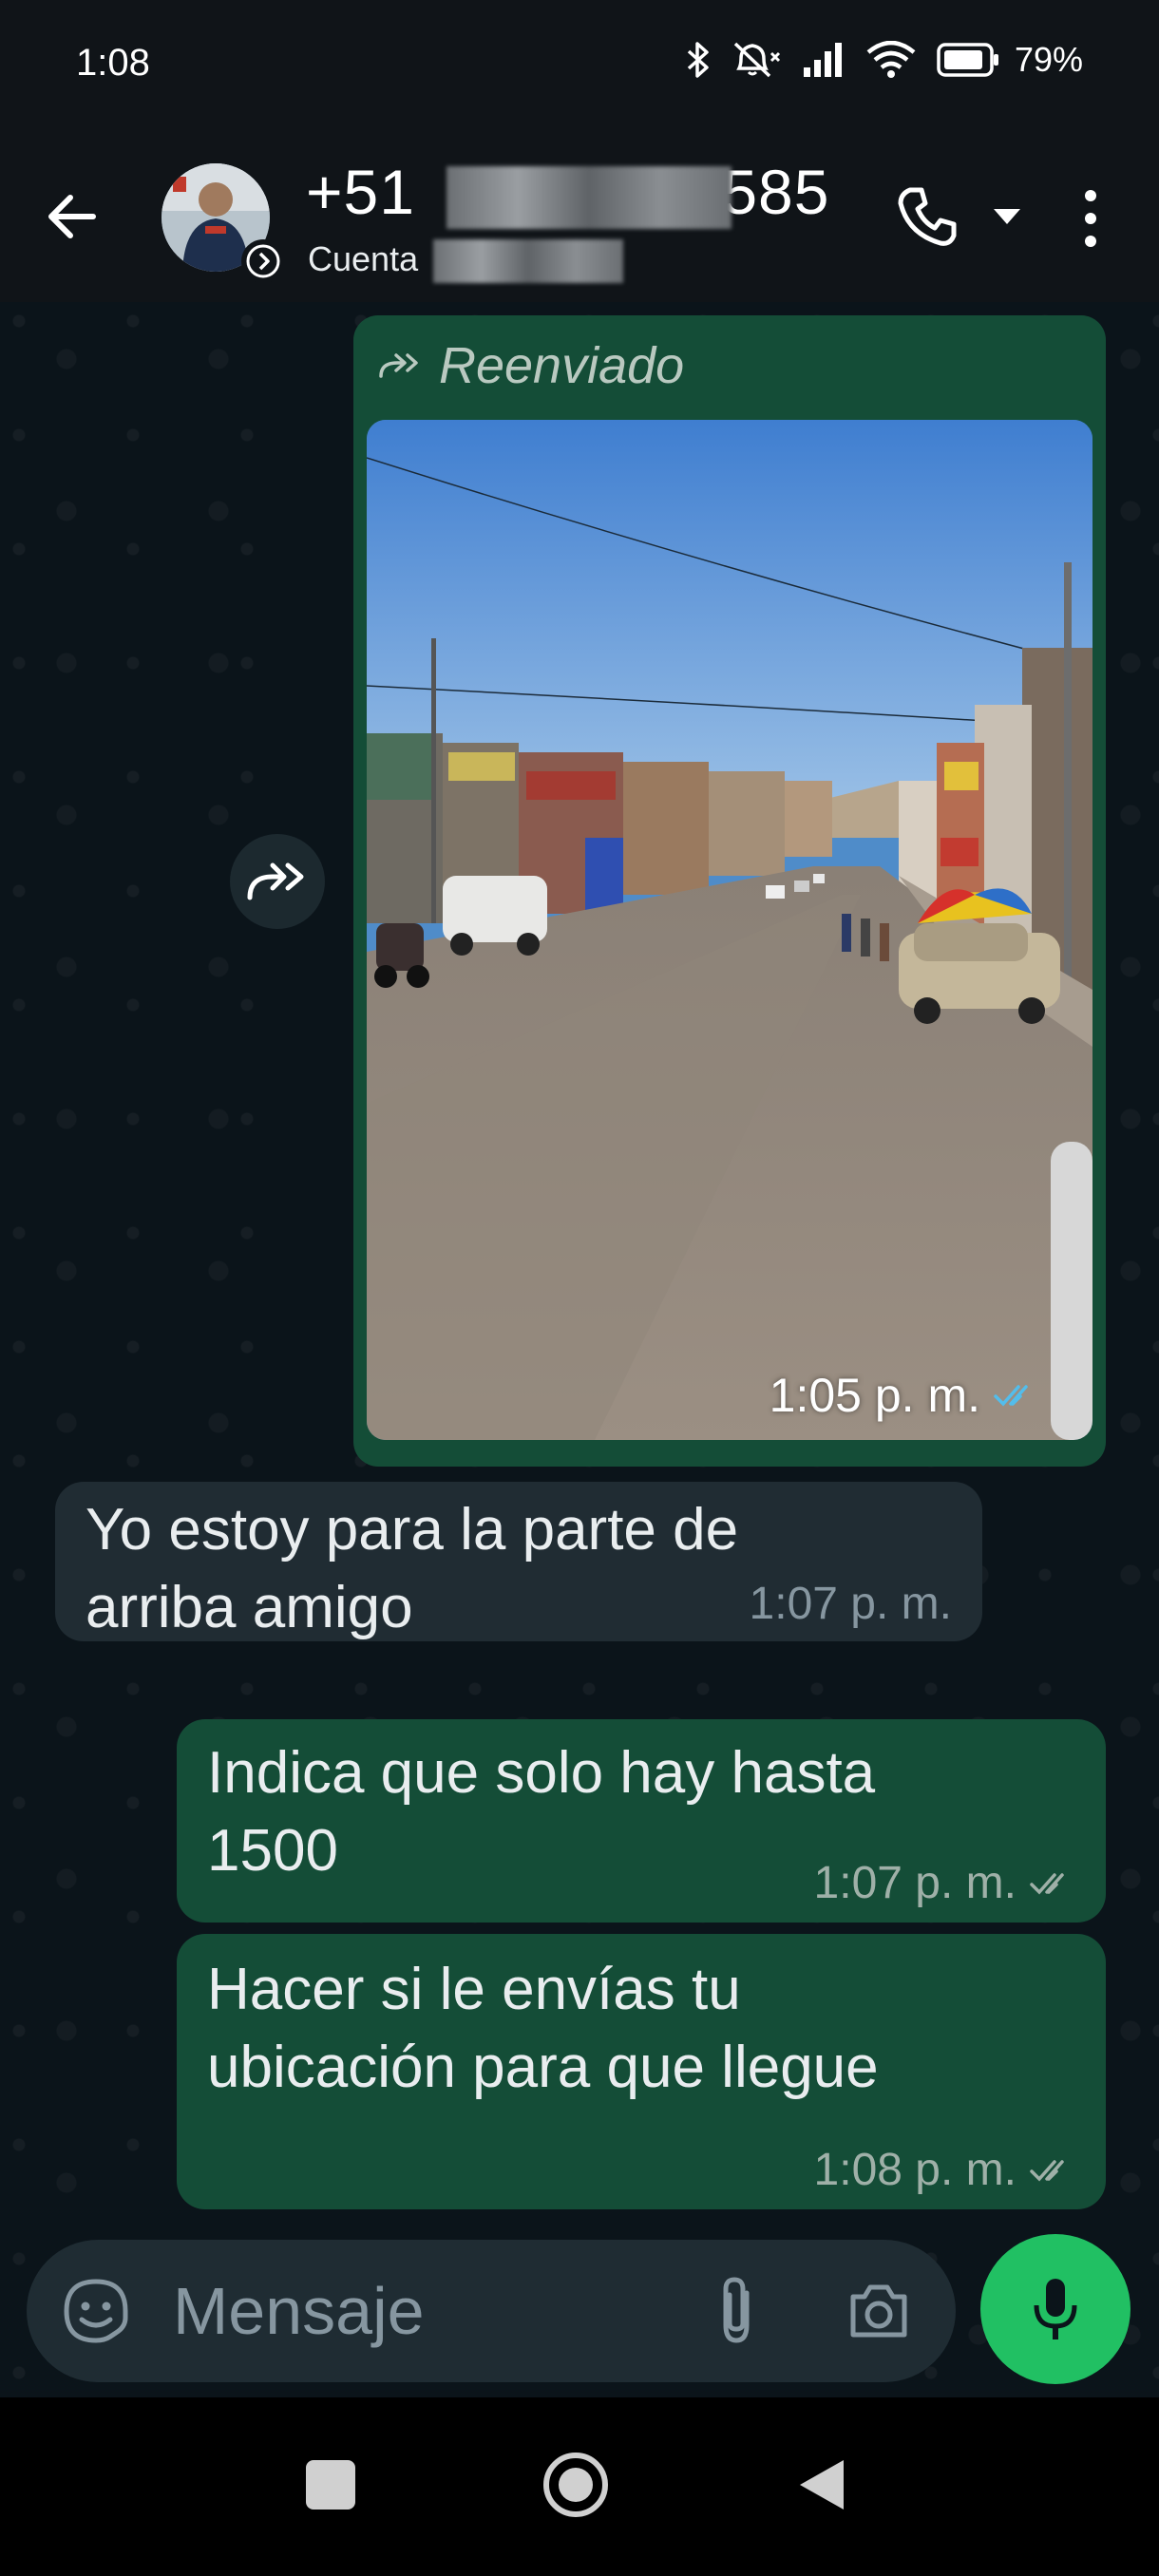 This screenshot has height=2576, width=1159. What do you see at coordinates (698, 60) in the screenshot?
I see `bluetooth-icon` at bounding box center [698, 60].